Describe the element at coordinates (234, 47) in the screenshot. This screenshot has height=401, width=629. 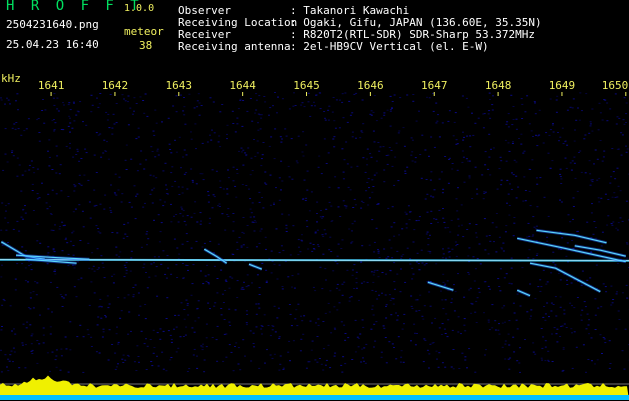
I see `antenna-key: Receiving antenna` at that location.